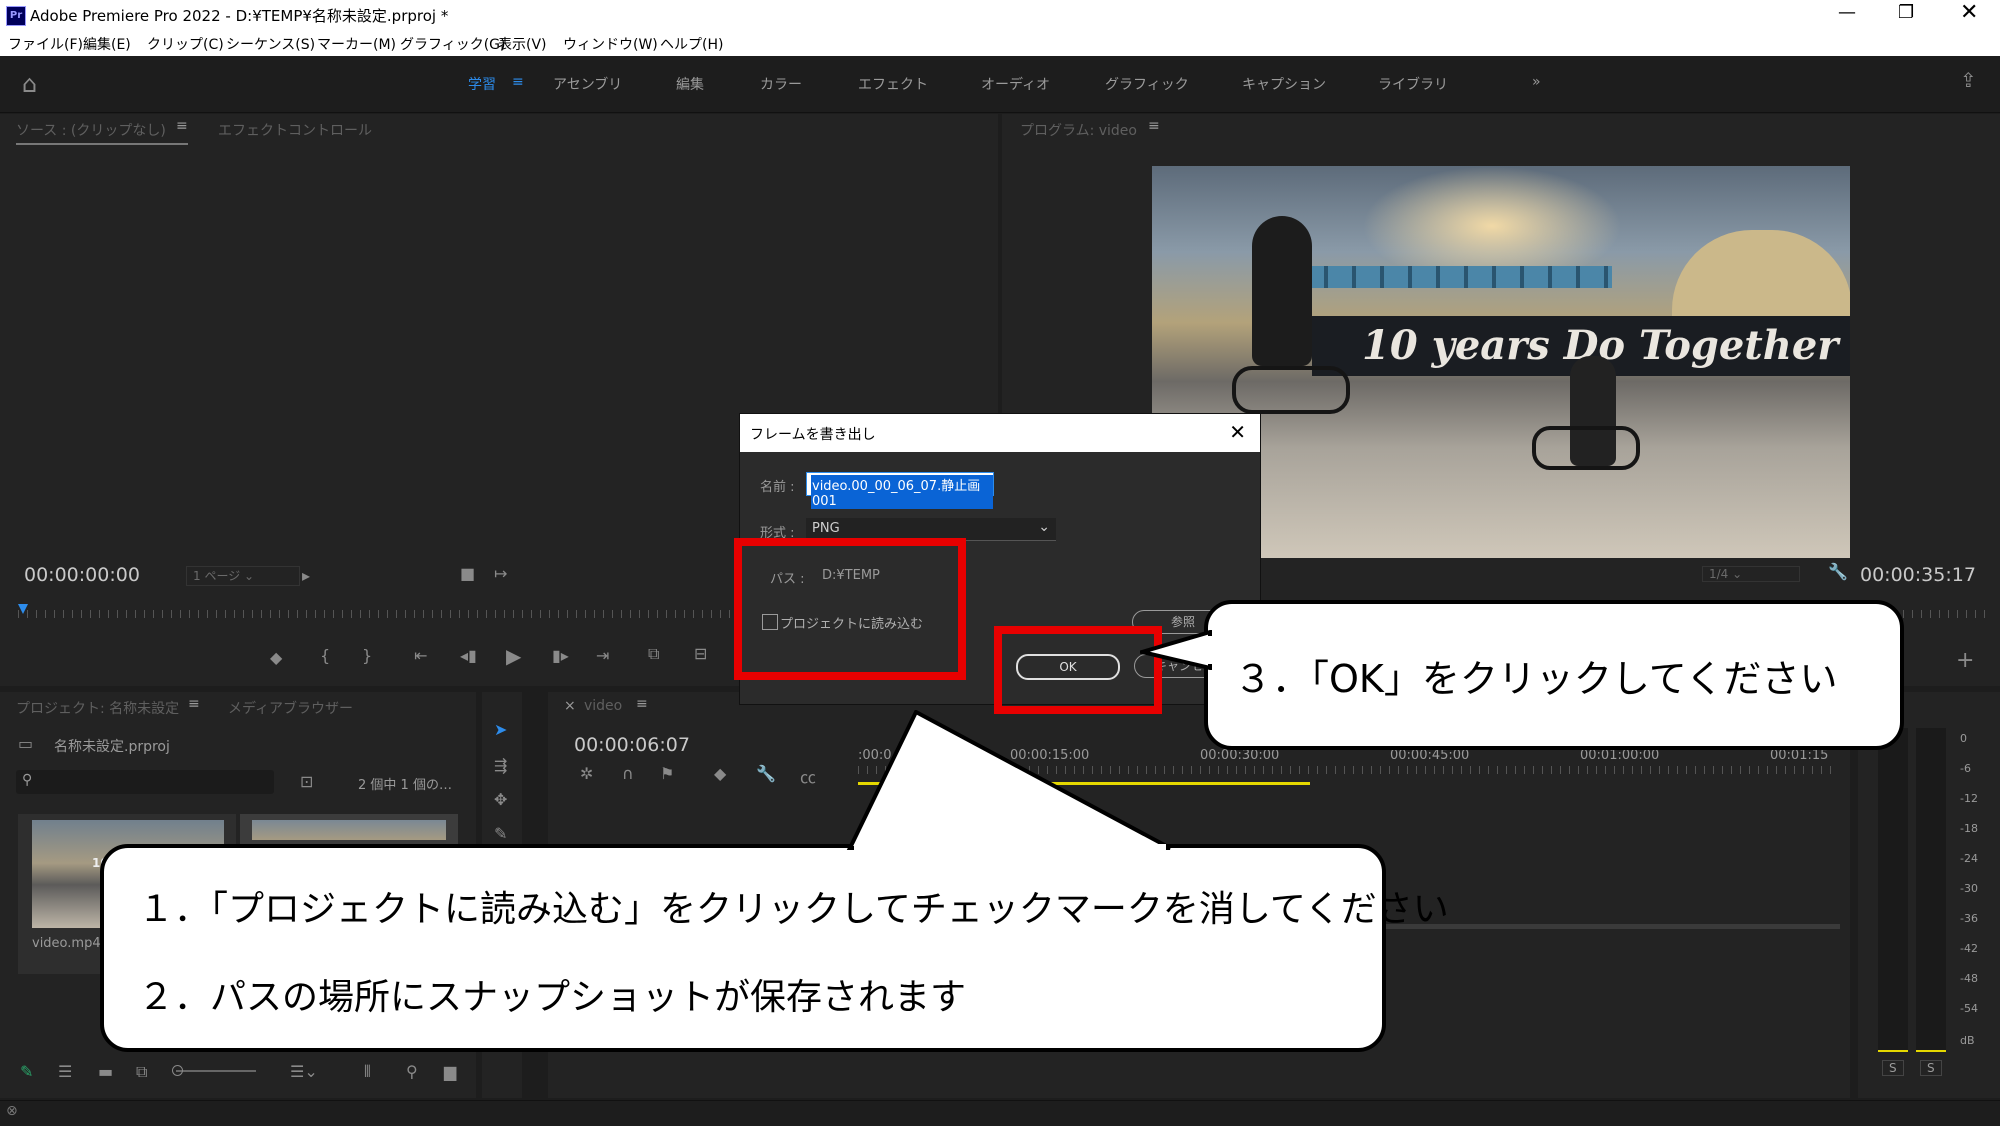  Describe the element at coordinates (1931, 890) in the screenshot. I see `meter-bar-right` at that location.